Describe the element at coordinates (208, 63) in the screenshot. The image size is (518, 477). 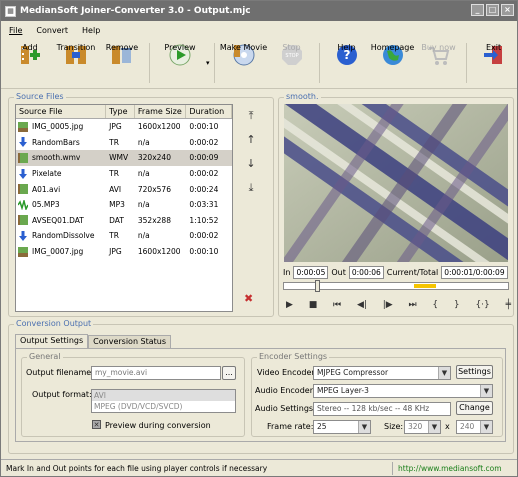
I see `preview-dropdown-icon: ▾` at that location.